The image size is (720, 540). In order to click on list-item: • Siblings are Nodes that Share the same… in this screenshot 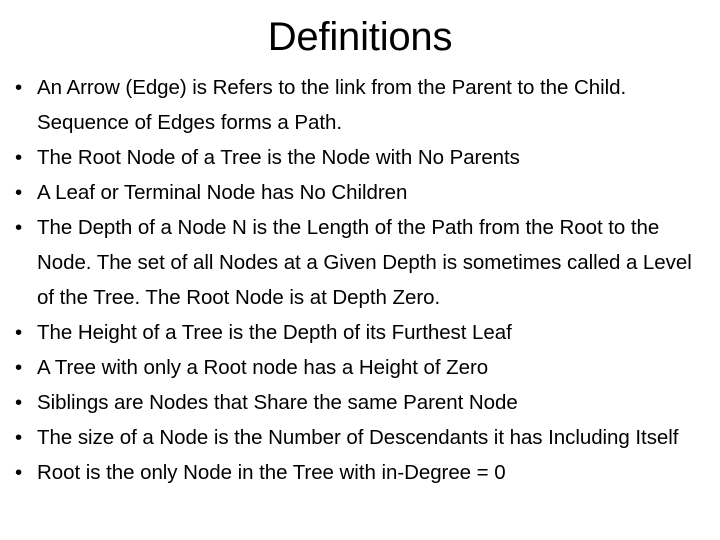, I will do `click(361, 402)`.